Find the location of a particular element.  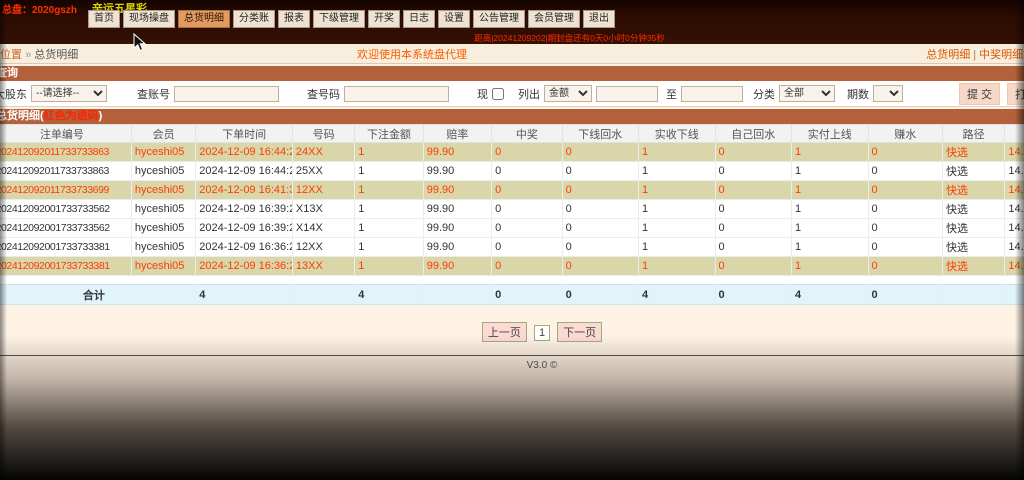

column-header-0: 注单编号 is located at coordinates (66, 133).